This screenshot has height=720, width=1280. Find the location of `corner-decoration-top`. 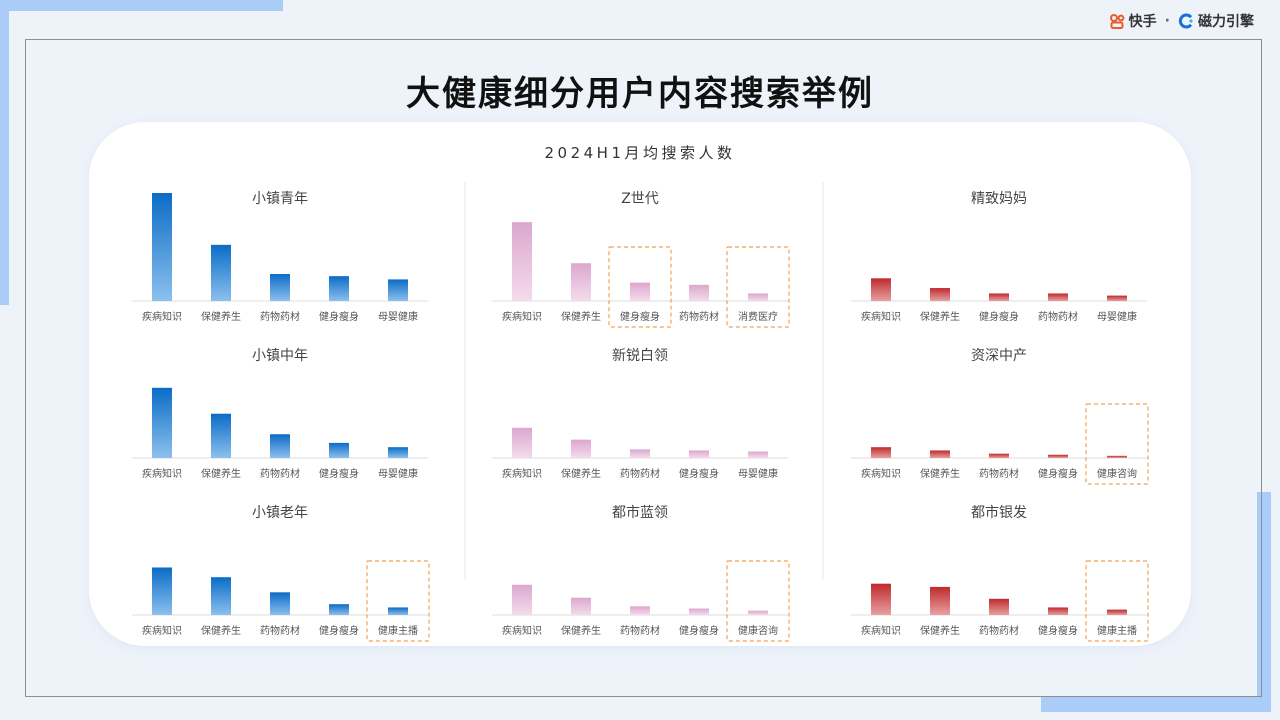

corner-decoration-top is located at coordinates (141, 5).